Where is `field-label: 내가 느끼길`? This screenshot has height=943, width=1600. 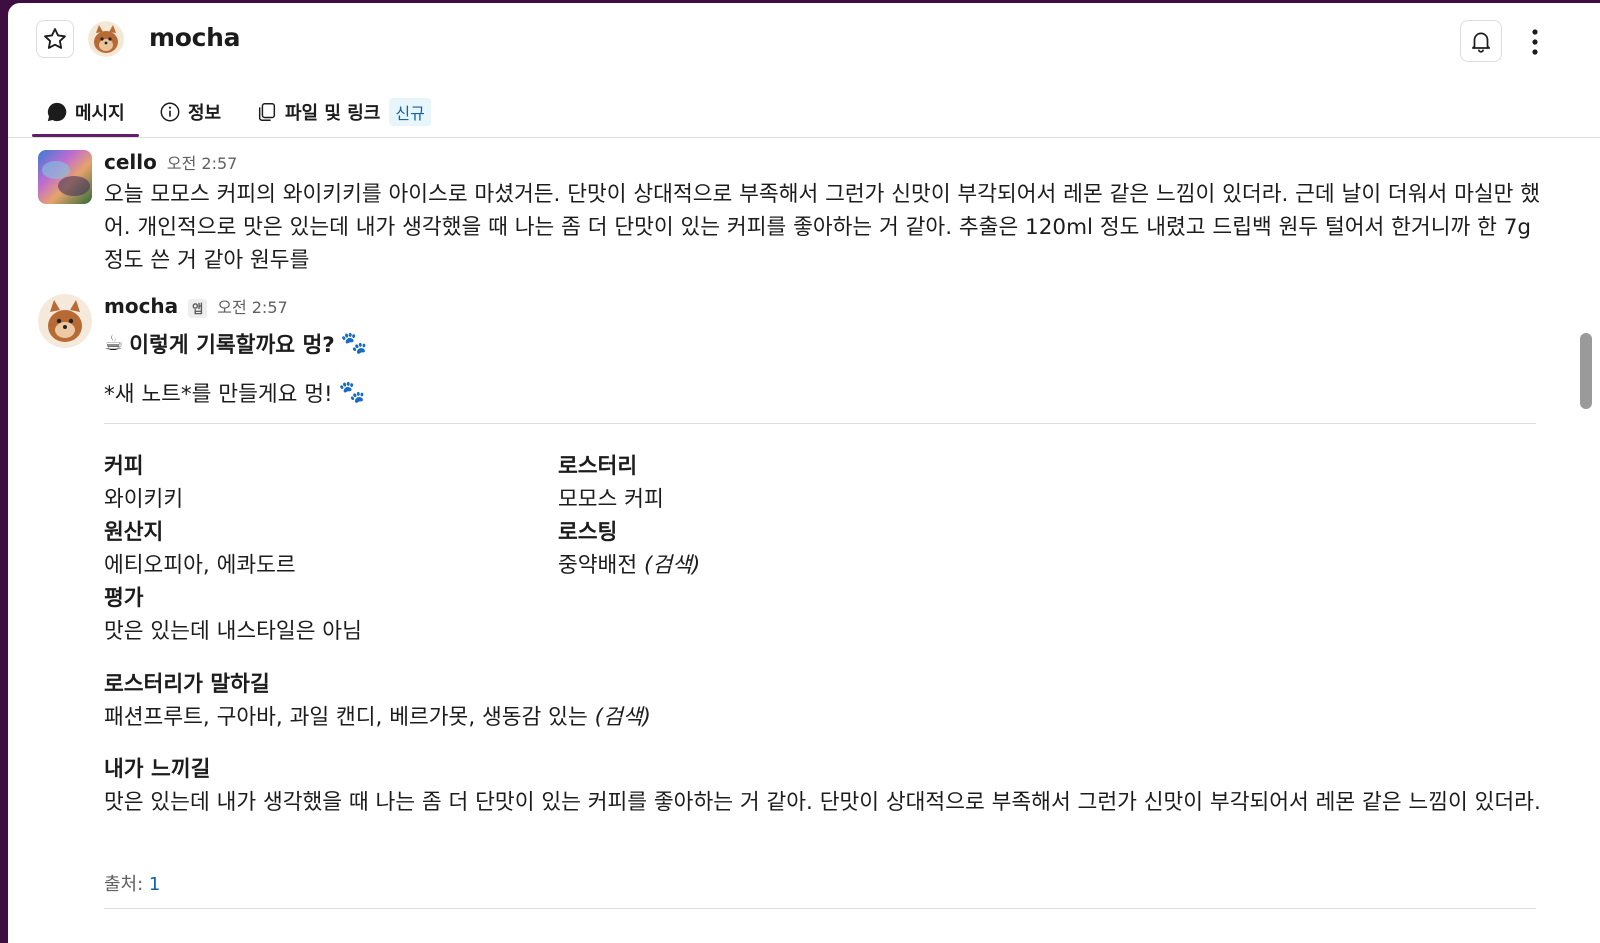 field-label: 내가 느끼길 is located at coordinates (157, 769).